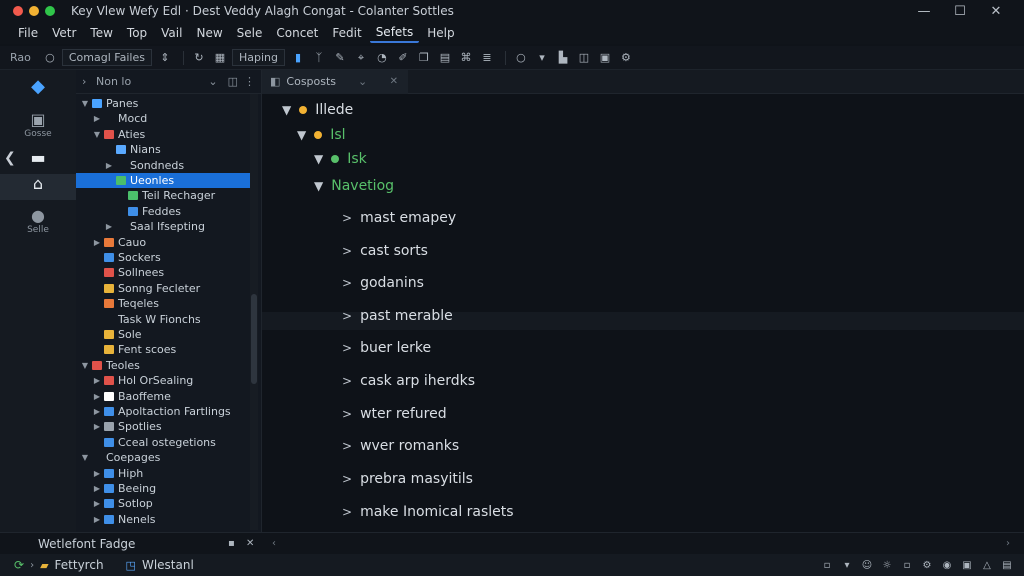  I want to click on doc-icon: ▤, so click(445, 58).